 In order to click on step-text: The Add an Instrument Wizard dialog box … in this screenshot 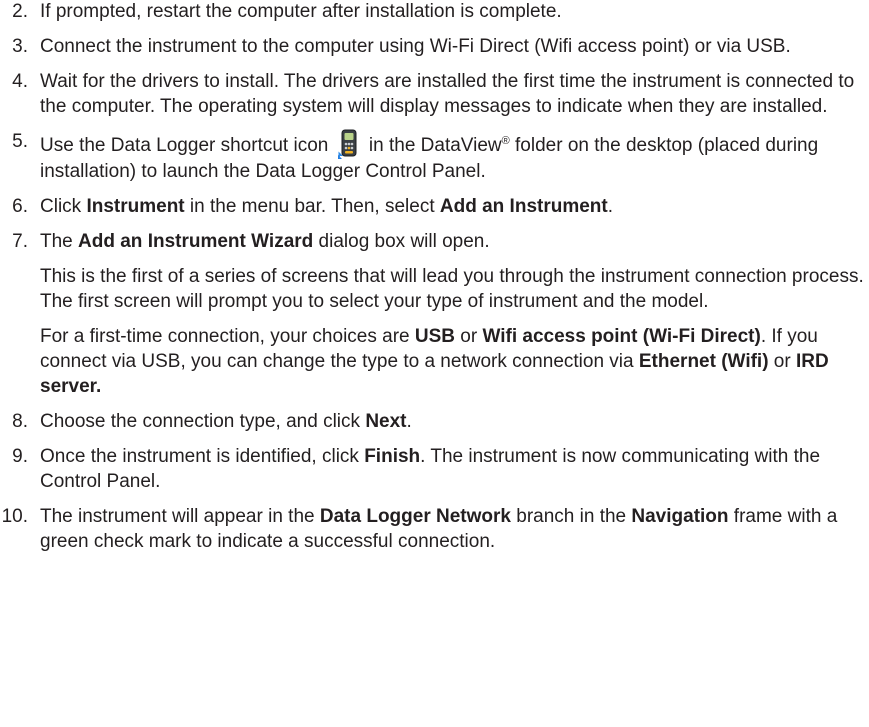, I will do `click(265, 241)`.